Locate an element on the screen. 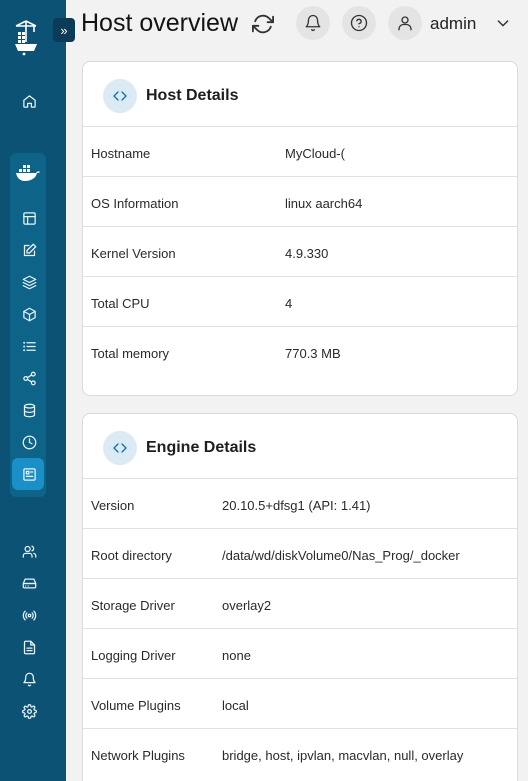  host-icon is located at coordinates (29, 474).